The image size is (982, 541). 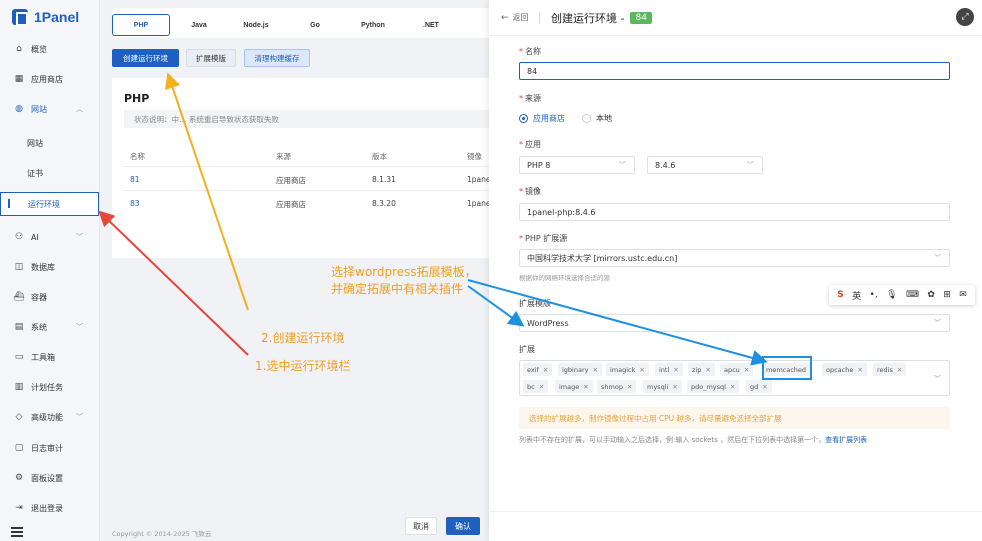 I want to click on annotation-step1: 1.选中运行环境栏, so click(x=303, y=366).